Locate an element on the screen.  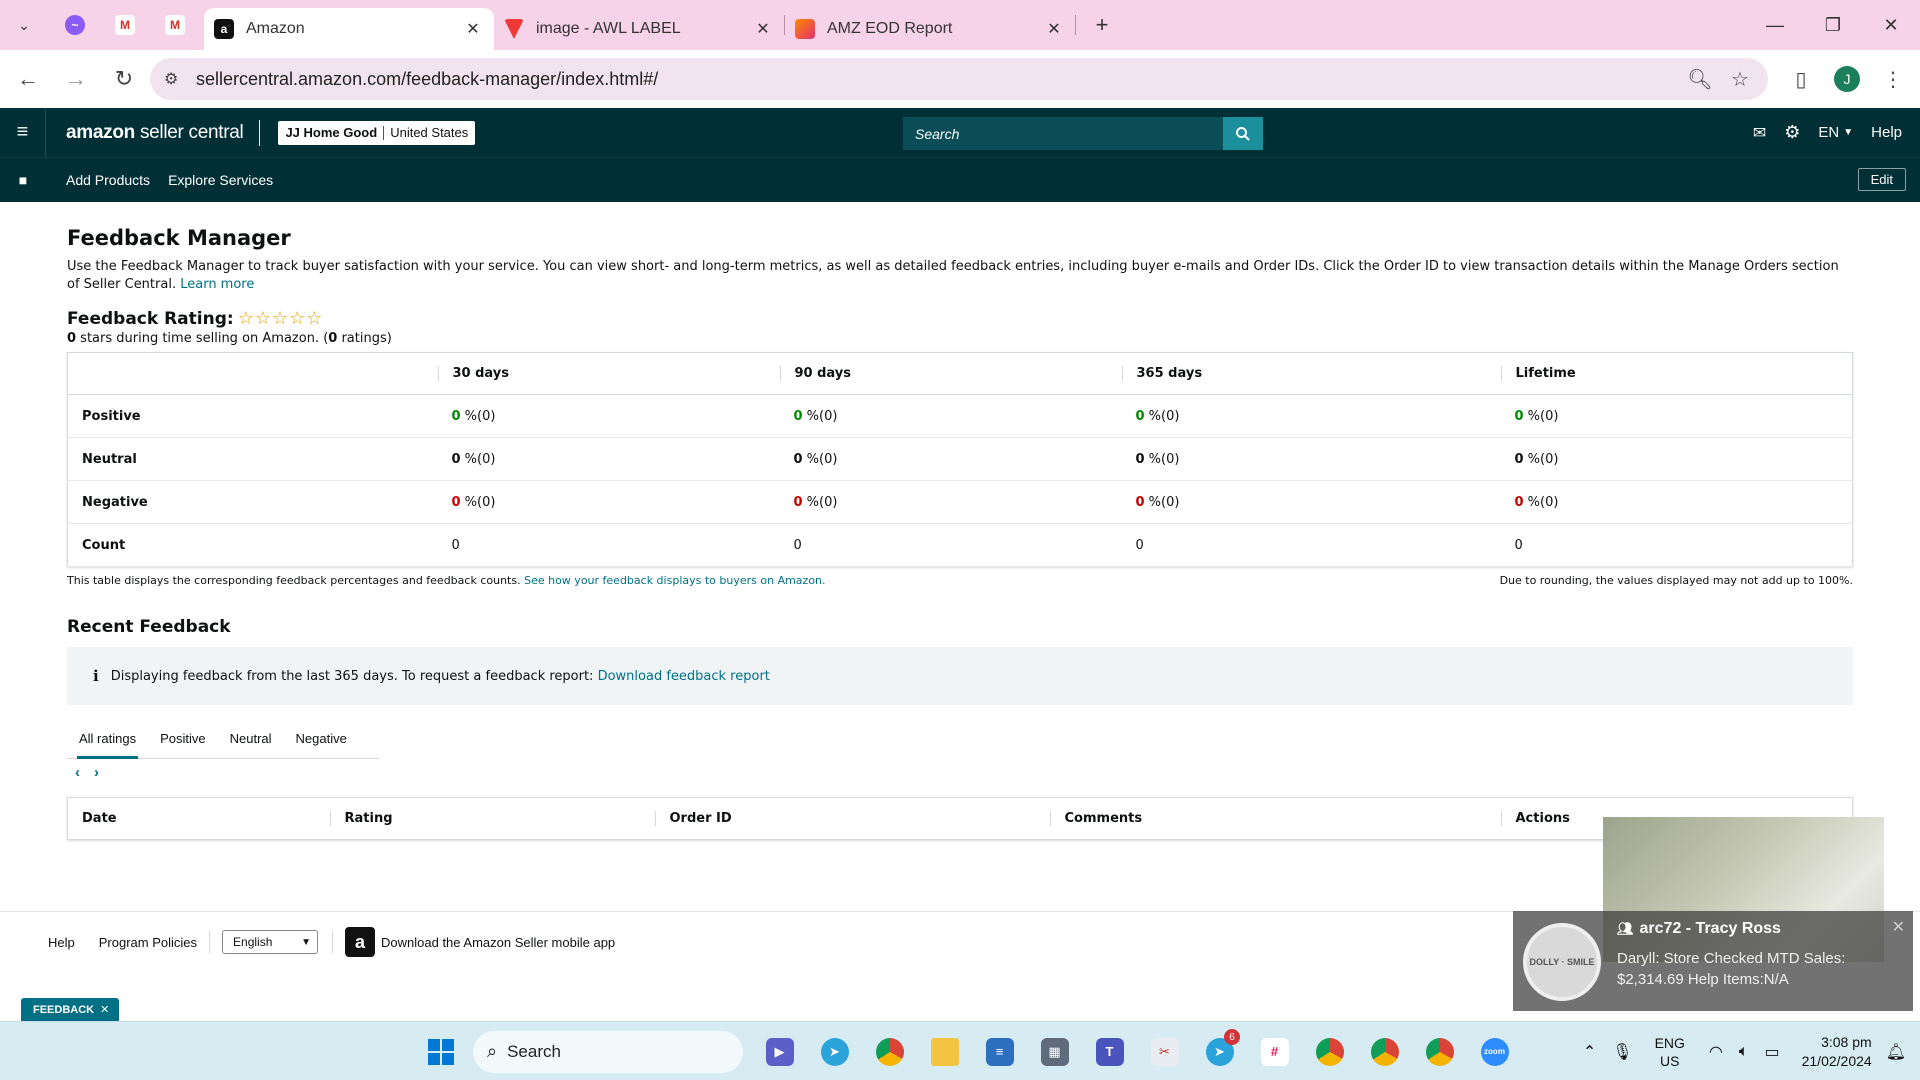
back-arrow-icon: ← is located at coordinates (28, 79).